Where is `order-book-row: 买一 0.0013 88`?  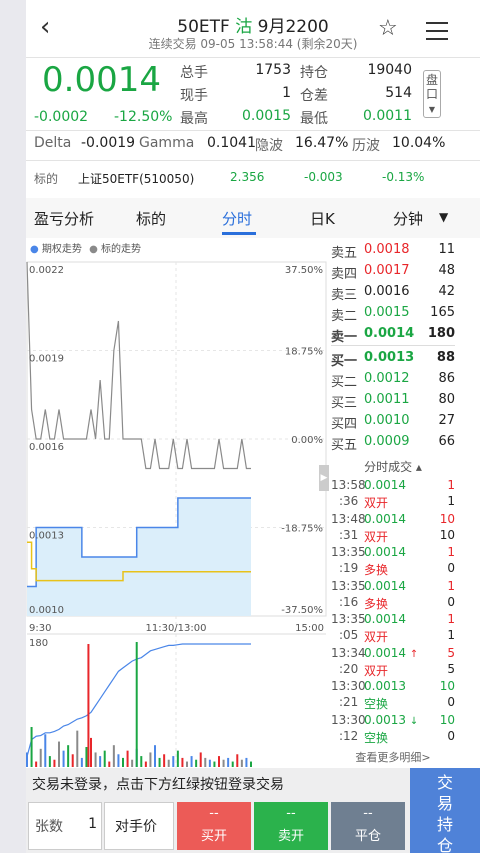
order-book-row: 买一 0.0013 88 is located at coordinates (393, 360).